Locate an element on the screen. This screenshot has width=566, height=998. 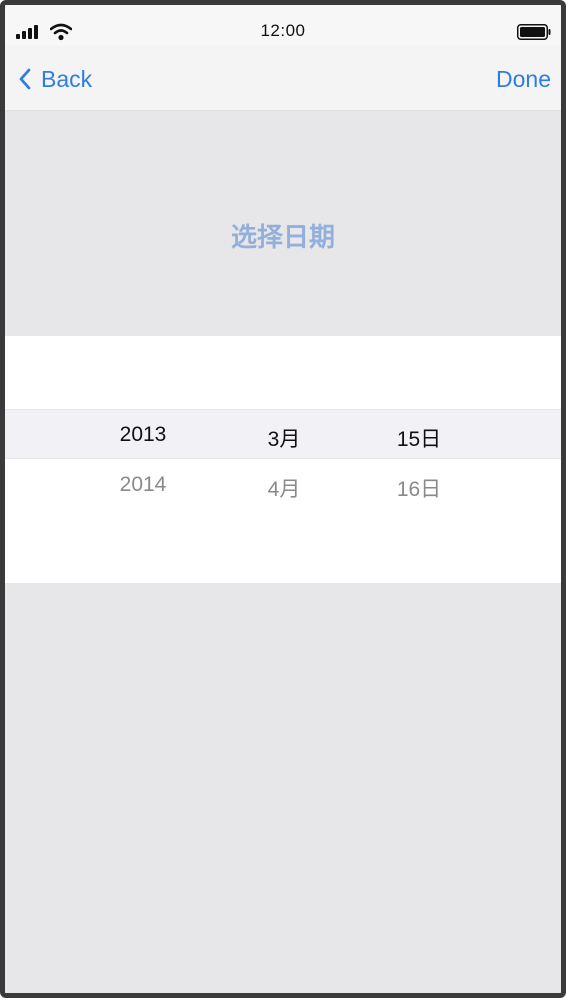
battery-icon is located at coordinates (534, 32).